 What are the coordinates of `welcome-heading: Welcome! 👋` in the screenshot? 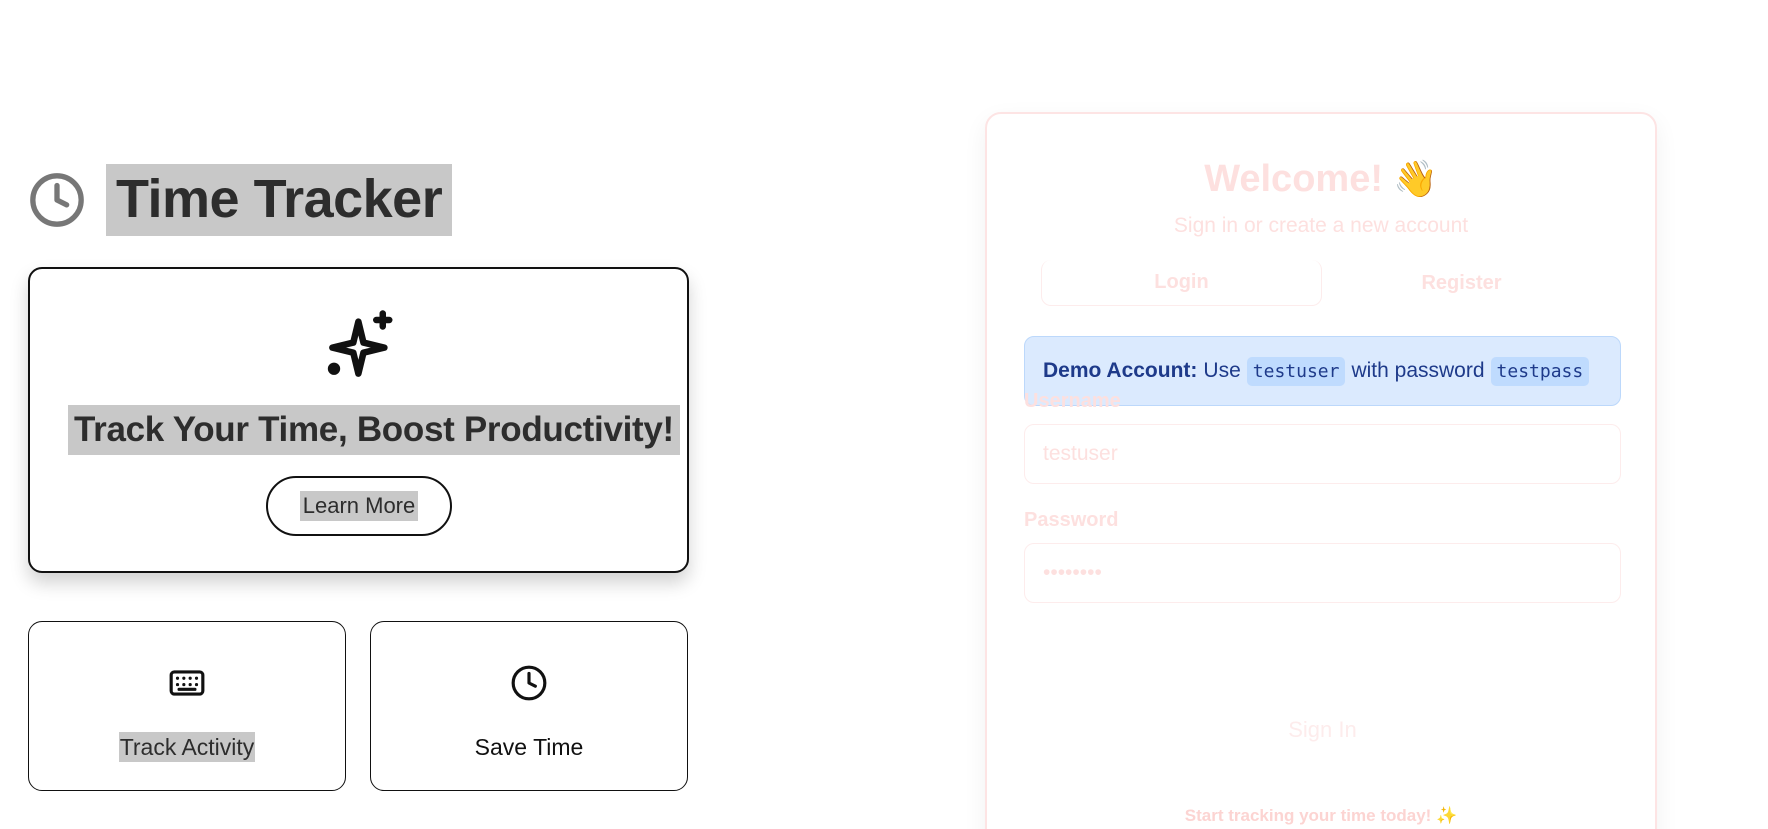 It's located at (1321, 179).